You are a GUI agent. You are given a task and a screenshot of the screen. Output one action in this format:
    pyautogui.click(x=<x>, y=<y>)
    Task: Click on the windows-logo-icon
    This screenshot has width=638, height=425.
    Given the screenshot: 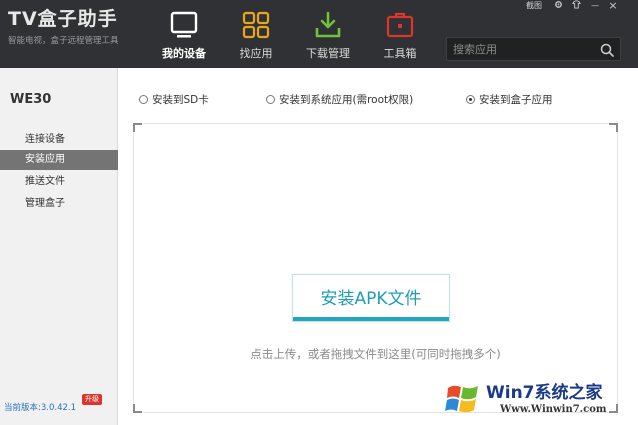 What is the action you would take?
    pyautogui.click(x=463, y=401)
    